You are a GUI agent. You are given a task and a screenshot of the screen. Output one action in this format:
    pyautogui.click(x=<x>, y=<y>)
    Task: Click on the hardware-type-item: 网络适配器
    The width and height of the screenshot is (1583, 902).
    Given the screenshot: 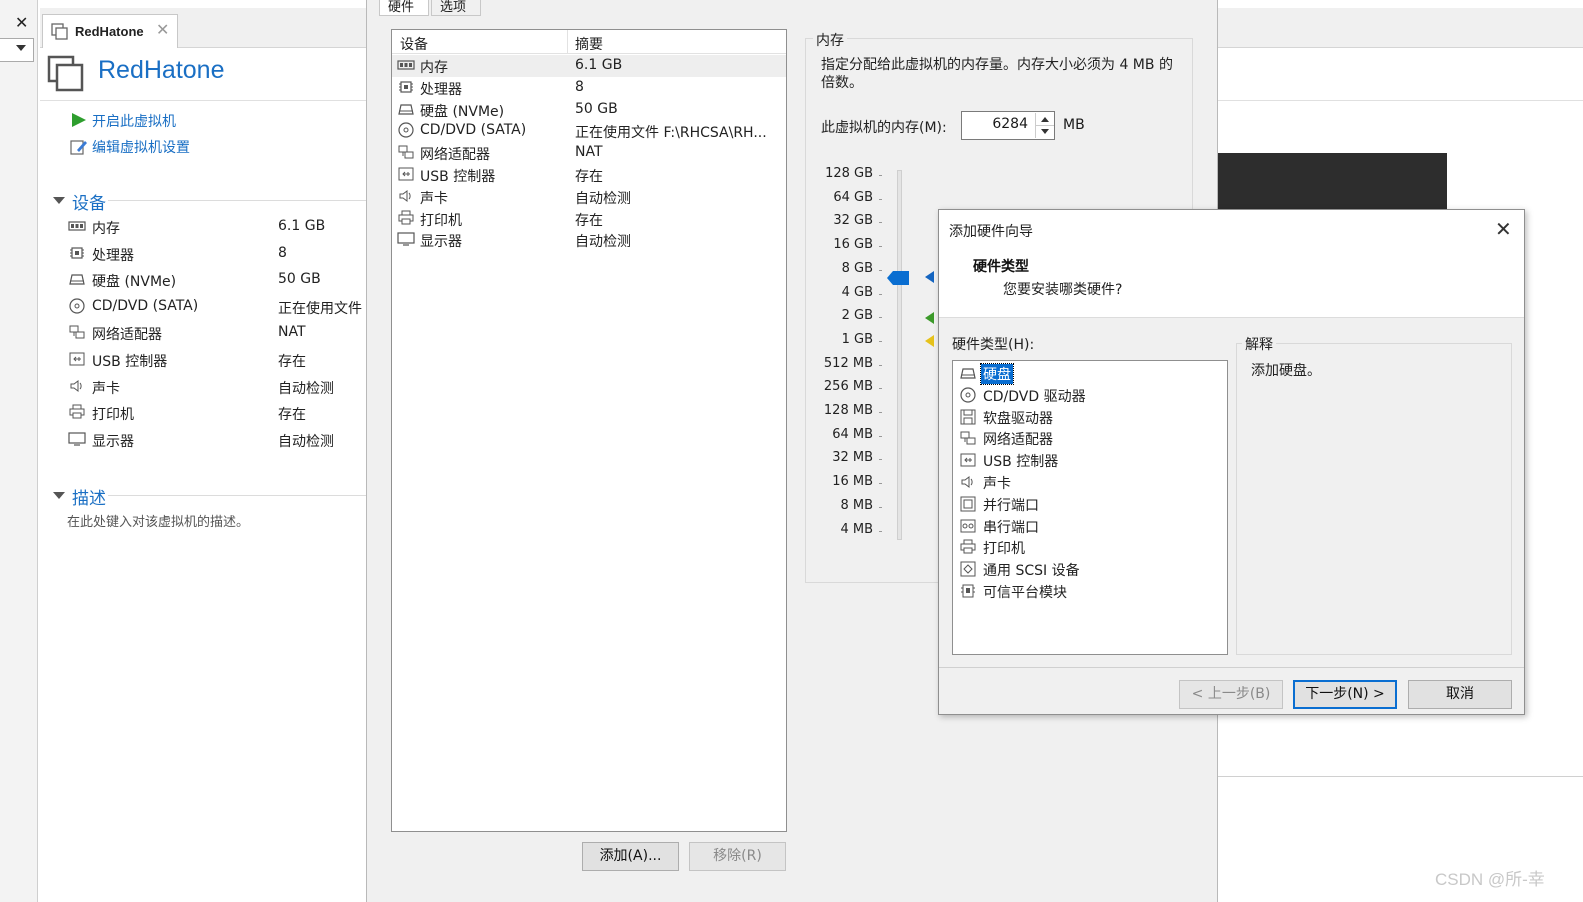 What is the action you would take?
    pyautogui.click(x=1090, y=439)
    